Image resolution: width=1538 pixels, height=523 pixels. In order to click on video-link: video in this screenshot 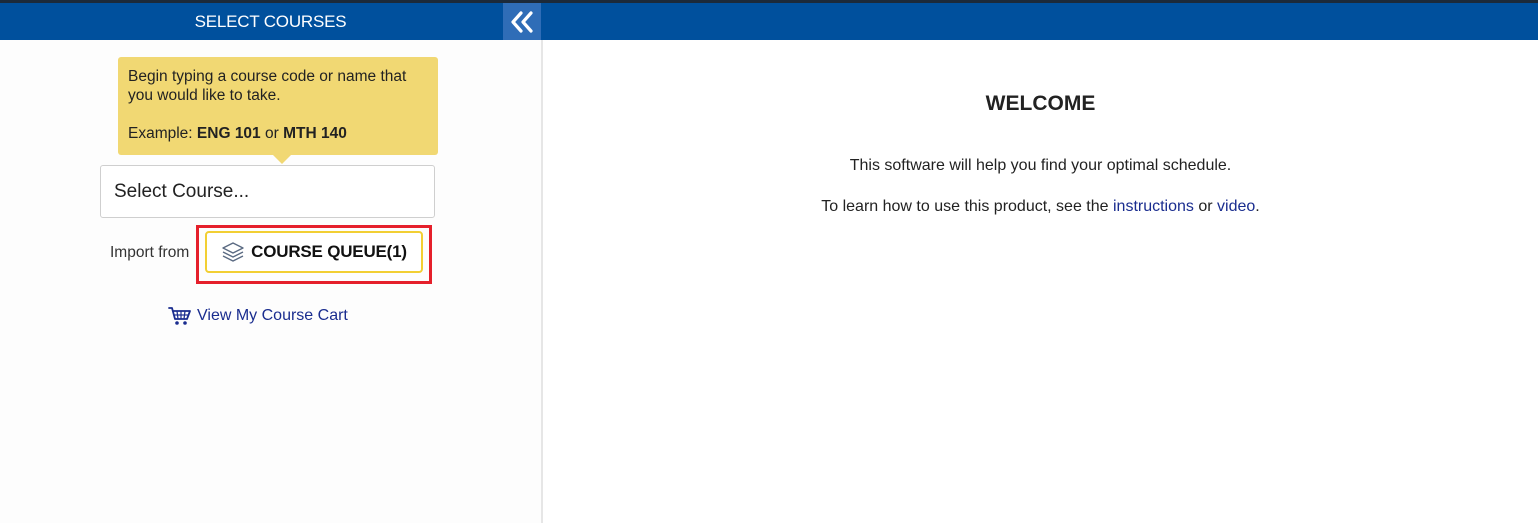, I will do `click(1236, 206)`.